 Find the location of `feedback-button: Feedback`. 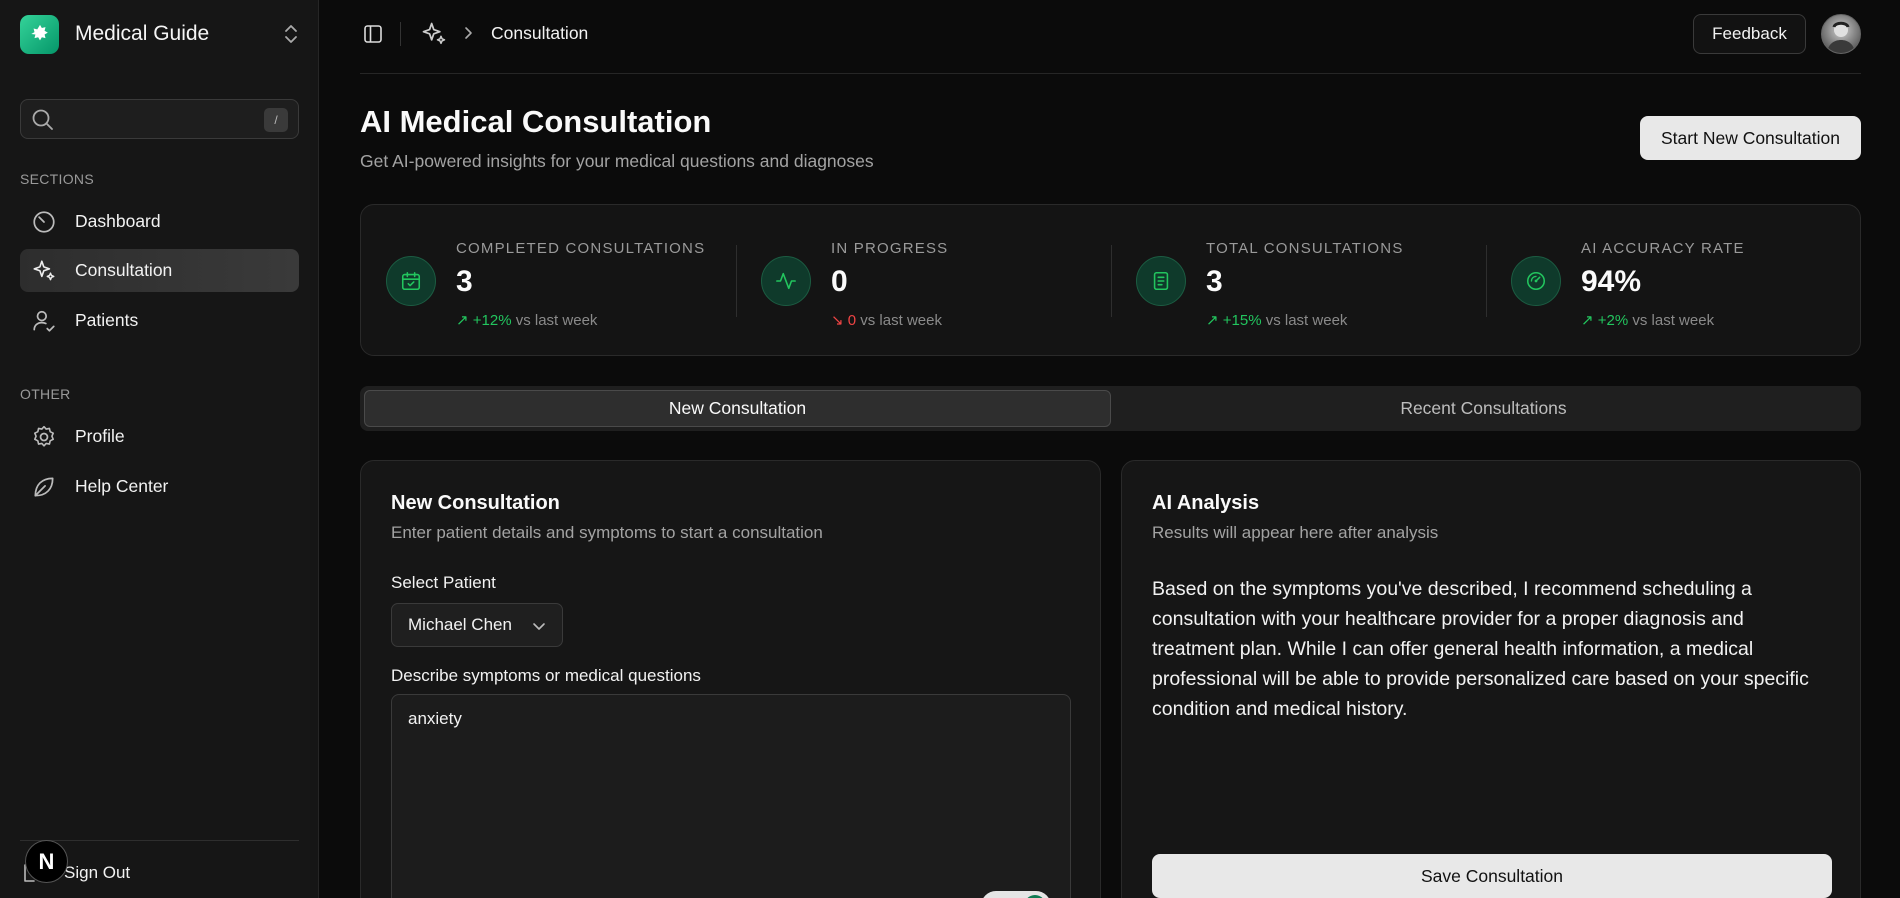

feedback-button: Feedback is located at coordinates (1749, 34).